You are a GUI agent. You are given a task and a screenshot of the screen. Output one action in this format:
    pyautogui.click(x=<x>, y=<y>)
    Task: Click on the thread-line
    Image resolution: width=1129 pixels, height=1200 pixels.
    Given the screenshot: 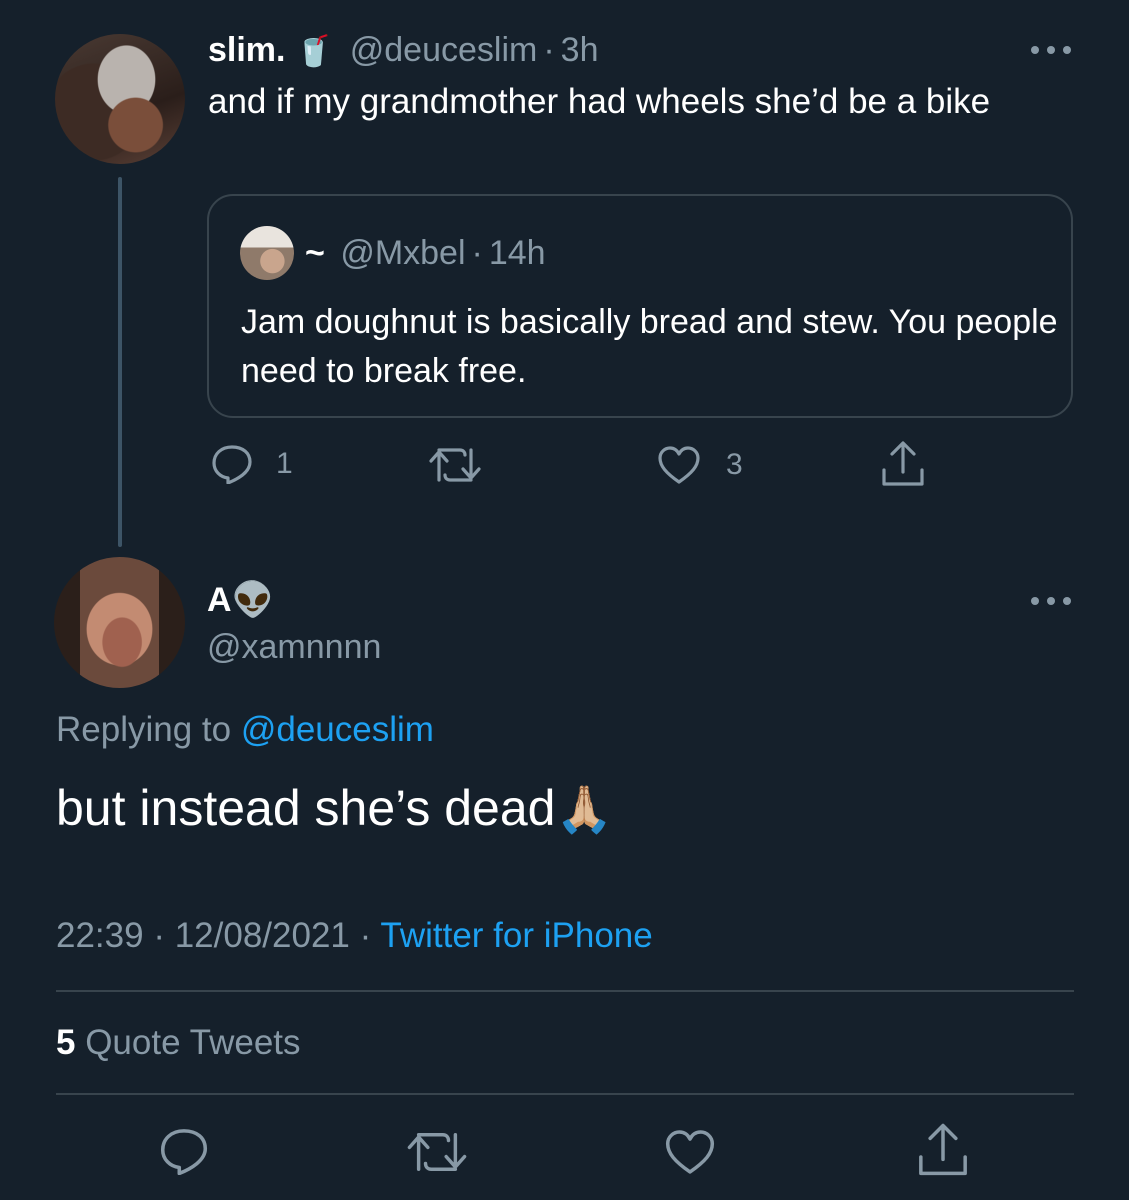 What is the action you would take?
    pyautogui.click(x=120, y=362)
    